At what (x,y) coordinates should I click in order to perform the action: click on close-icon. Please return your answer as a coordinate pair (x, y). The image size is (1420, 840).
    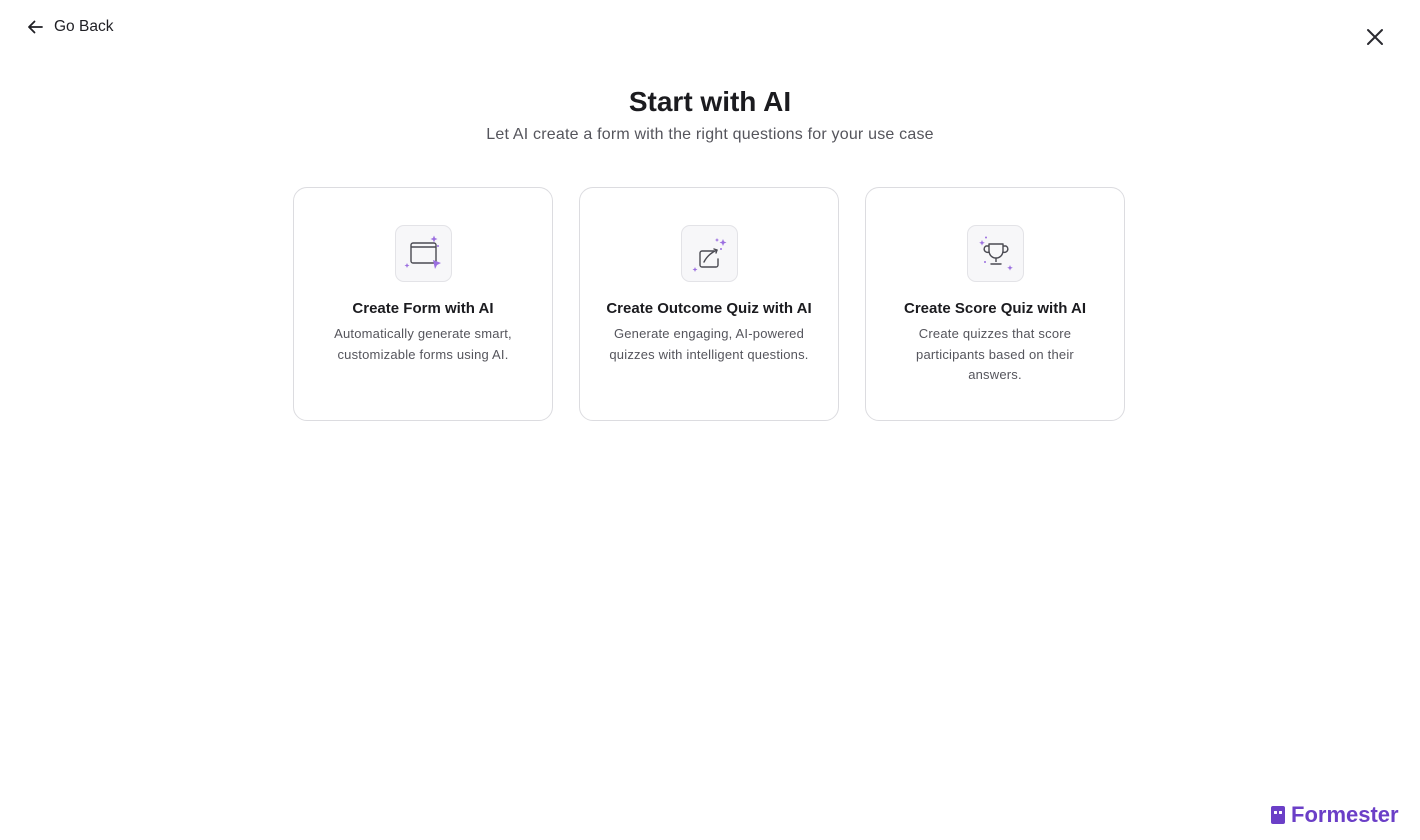
    Looking at the image, I should click on (1375, 37).